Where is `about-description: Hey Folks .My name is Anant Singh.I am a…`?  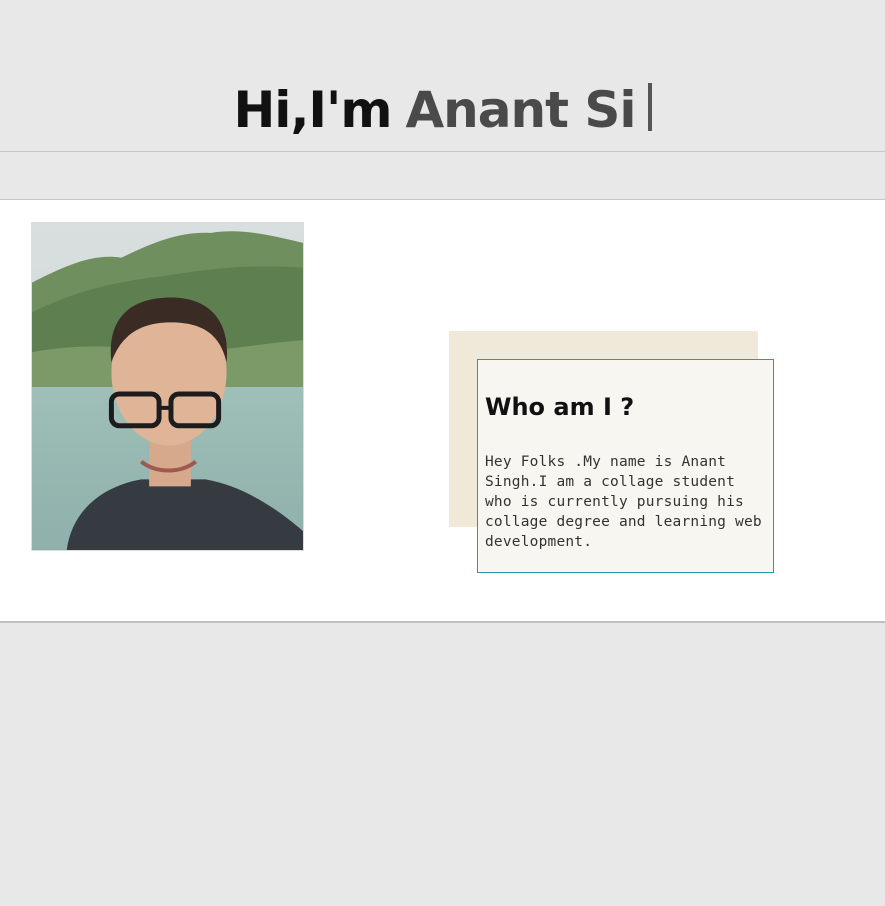
about-description: Hey Folks .My name is Anant Singh.I am a… is located at coordinates (623, 502).